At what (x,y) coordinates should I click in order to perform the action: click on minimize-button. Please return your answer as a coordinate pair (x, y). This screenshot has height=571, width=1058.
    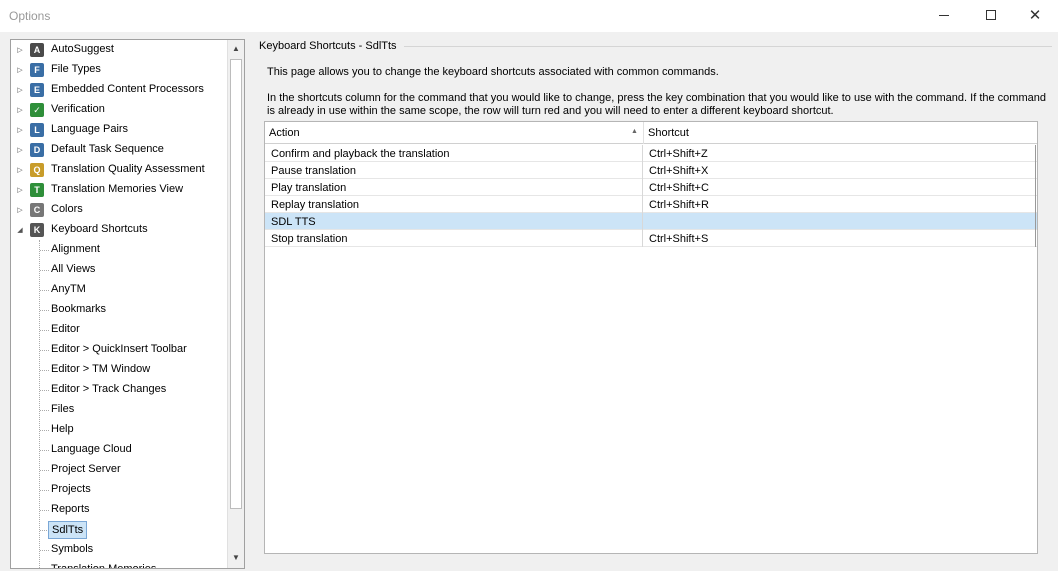
    Looking at the image, I should click on (944, 15).